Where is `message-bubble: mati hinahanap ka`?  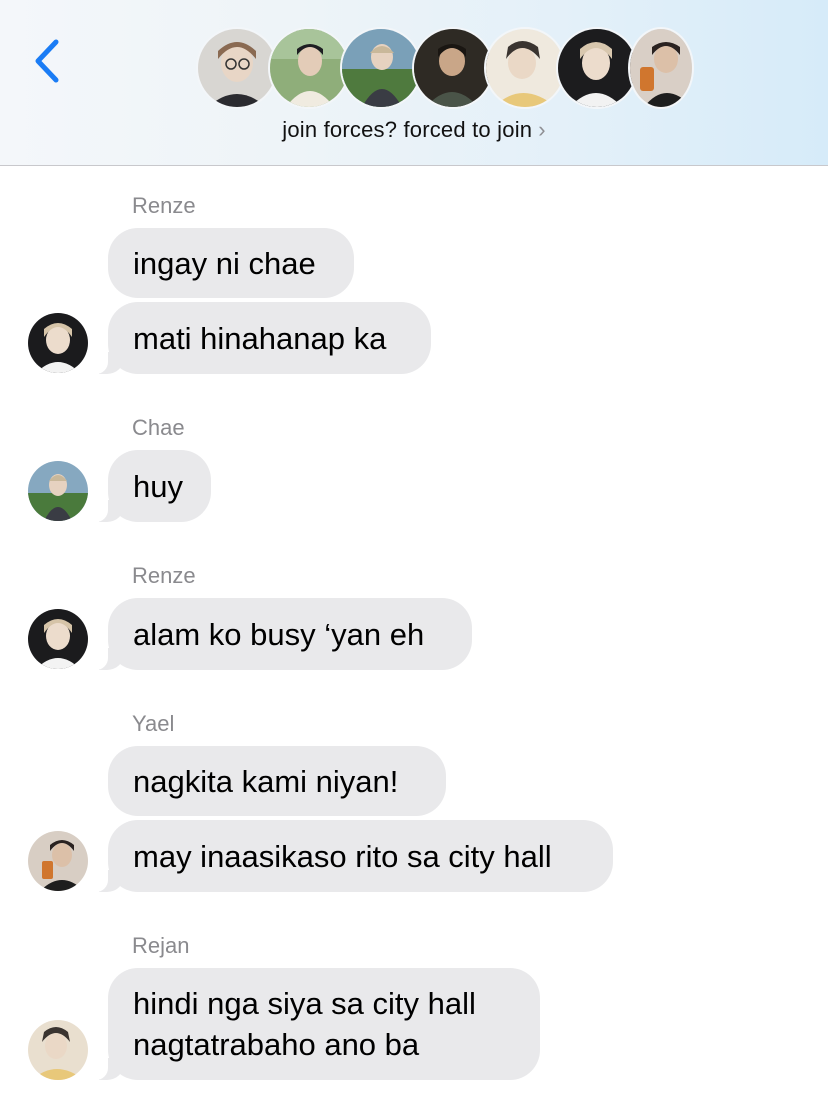
message-bubble: mati hinahanap ka is located at coordinates (256, 338).